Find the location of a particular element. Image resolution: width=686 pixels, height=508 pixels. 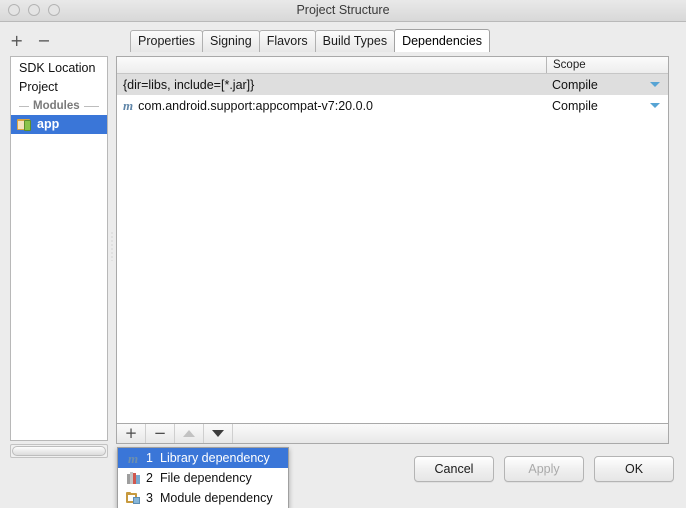

window-title: Project Structure is located at coordinates (343, 10).